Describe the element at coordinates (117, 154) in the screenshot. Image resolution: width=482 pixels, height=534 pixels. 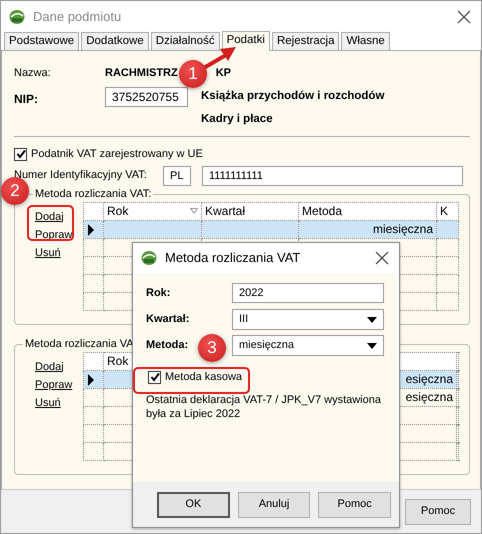
I see `checkbox-label: Podatnik VAT zarejestrowany w UE` at that location.